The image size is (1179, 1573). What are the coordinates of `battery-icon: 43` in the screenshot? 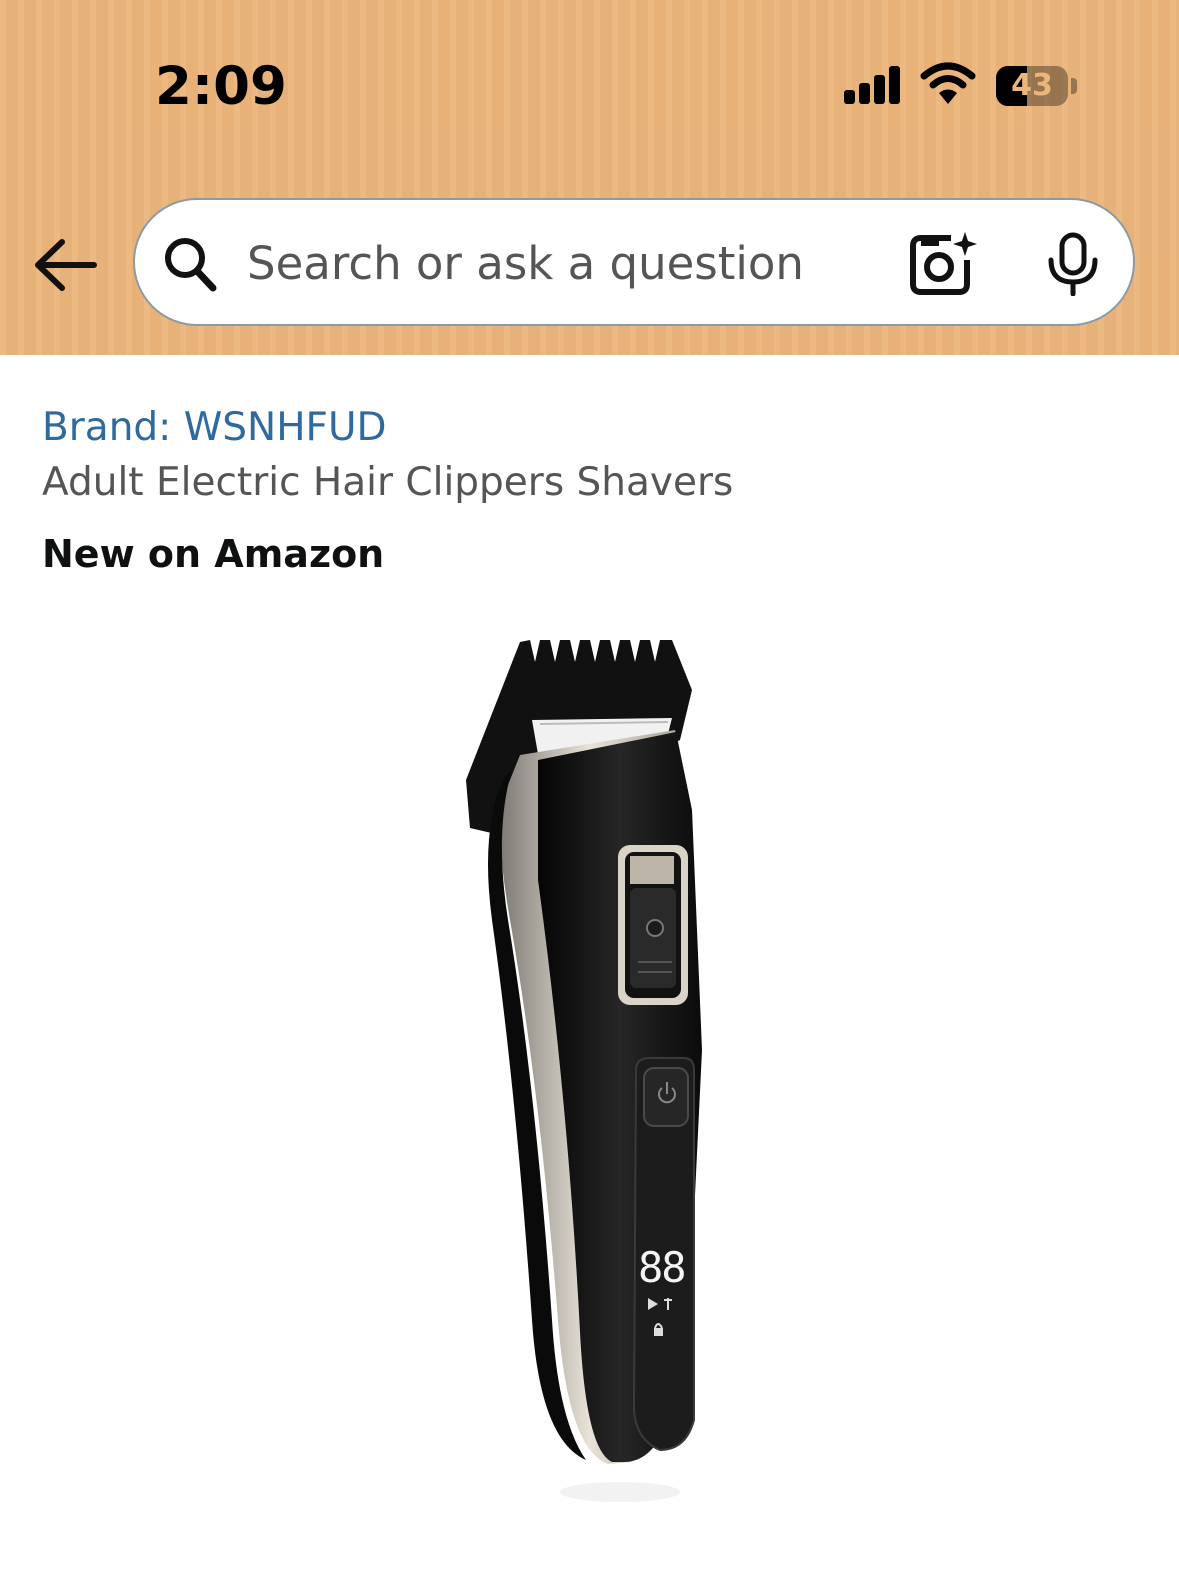 It's located at (1032, 86).